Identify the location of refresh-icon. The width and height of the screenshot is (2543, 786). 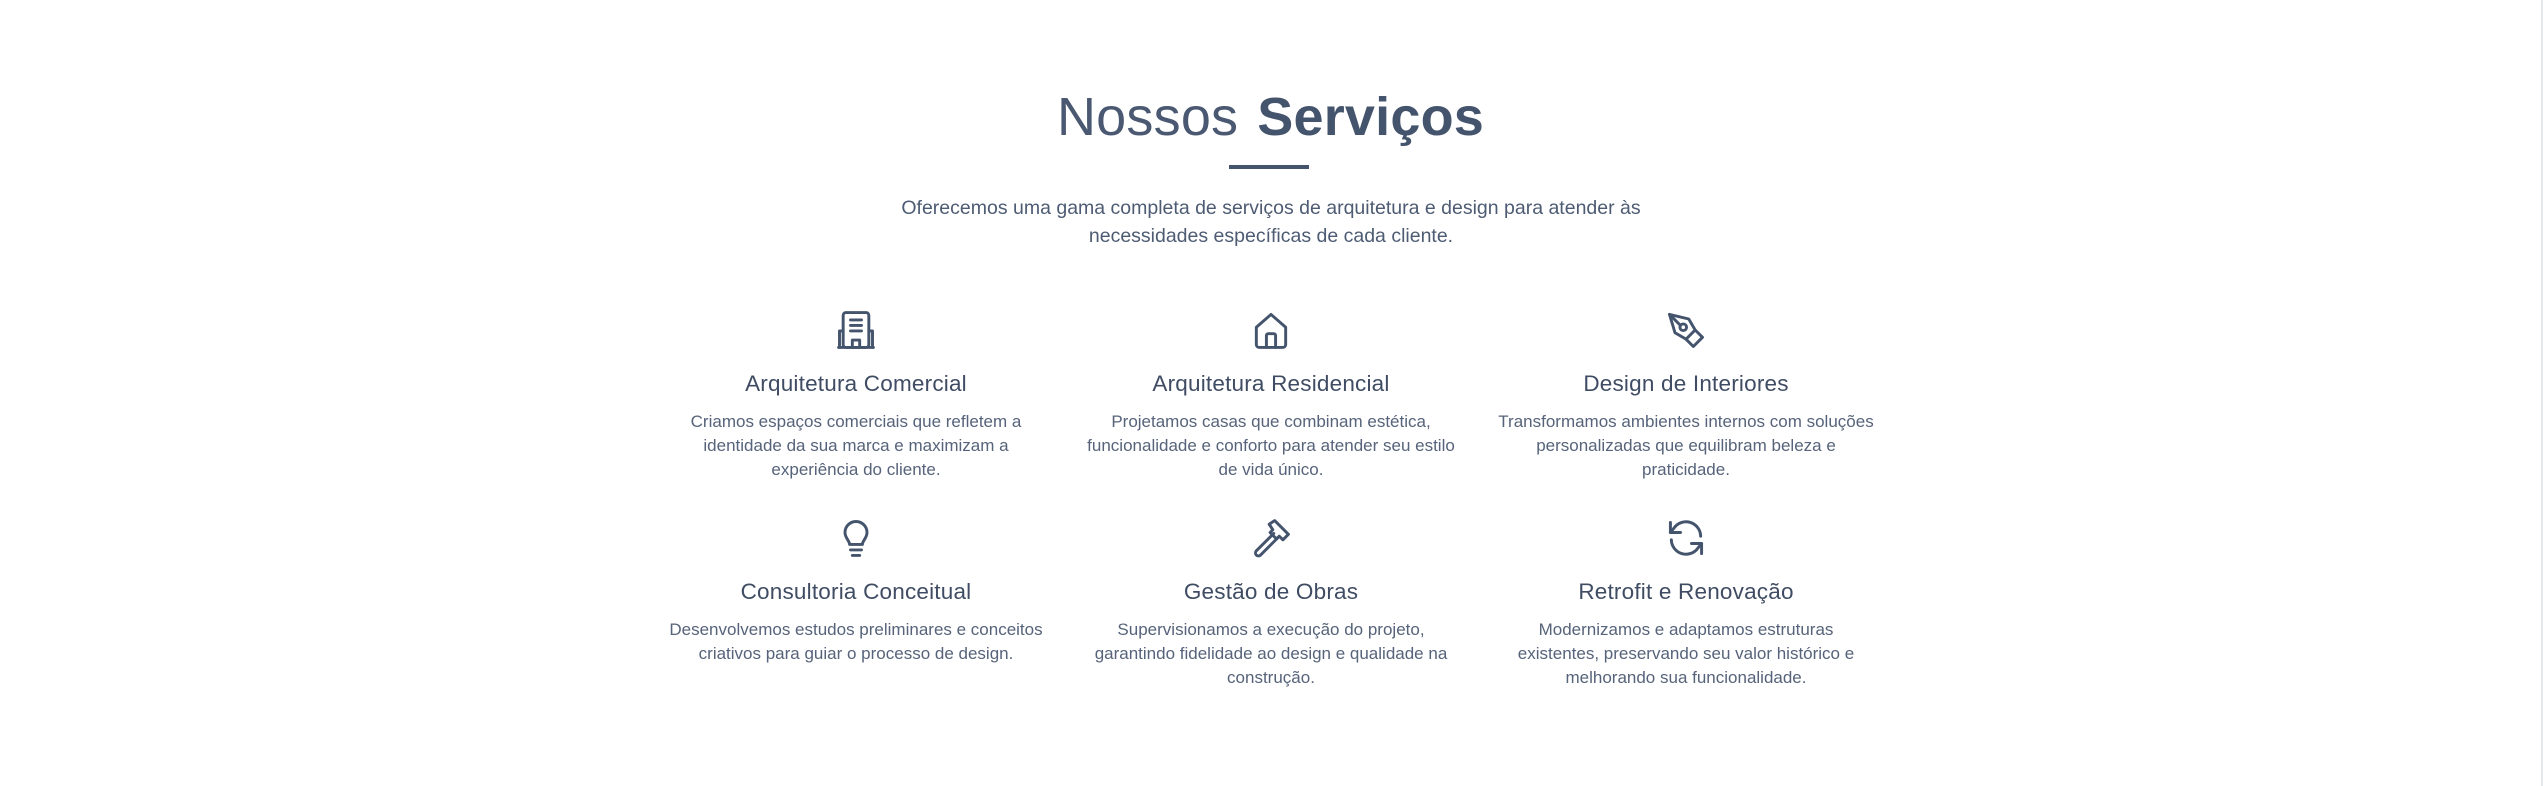
(1686, 538).